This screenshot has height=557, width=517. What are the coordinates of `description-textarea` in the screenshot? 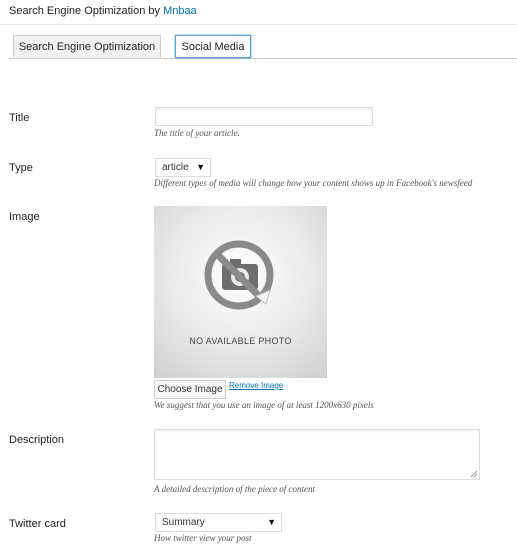 It's located at (317, 454).